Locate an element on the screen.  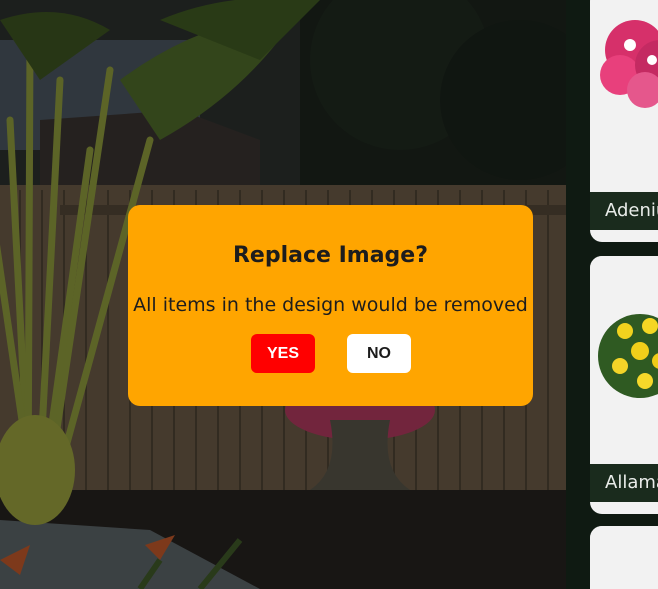
plant-card-adenium: Adenium is located at coordinates (624, 121).